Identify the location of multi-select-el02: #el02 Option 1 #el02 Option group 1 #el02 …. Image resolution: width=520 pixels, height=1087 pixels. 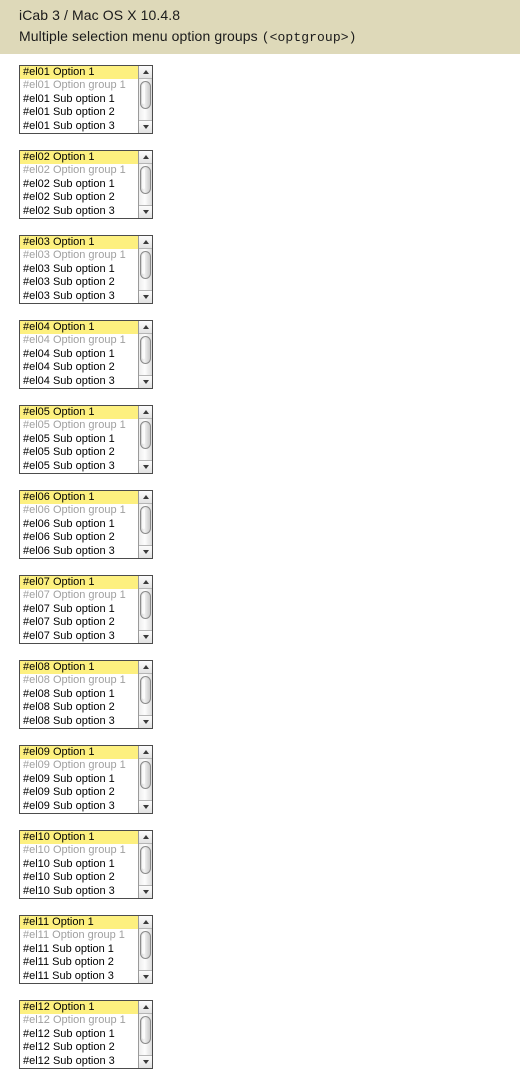
(86, 184).